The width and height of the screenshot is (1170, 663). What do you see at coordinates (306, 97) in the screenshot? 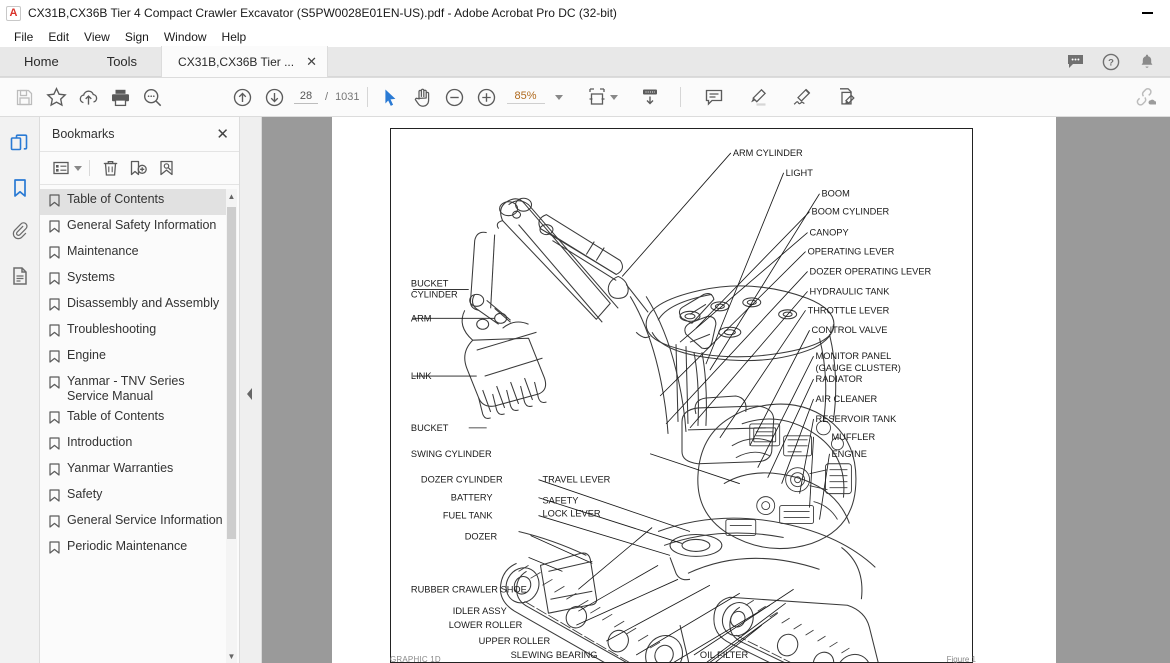
I see `page-number-input: 28` at bounding box center [306, 97].